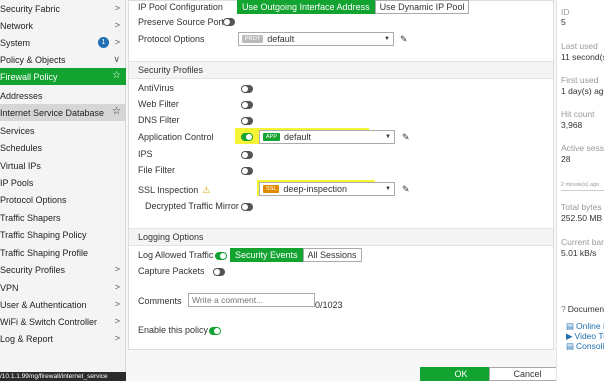 The width and height of the screenshot is (604, 381). What do you see at coordinates (63, 95) in the screenshot?
I see `sidebar-item-addresses: Addresses` at bounding box center [63, 95].